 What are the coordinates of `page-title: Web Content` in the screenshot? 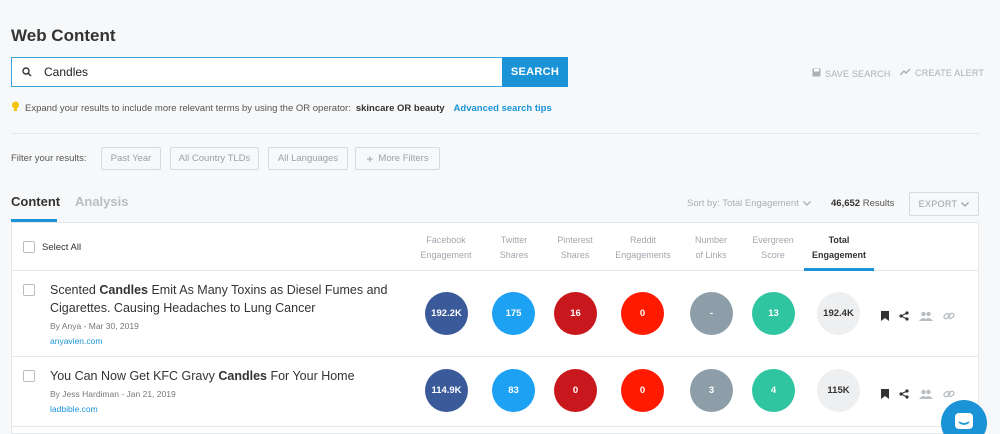 It's located at (63, 35).